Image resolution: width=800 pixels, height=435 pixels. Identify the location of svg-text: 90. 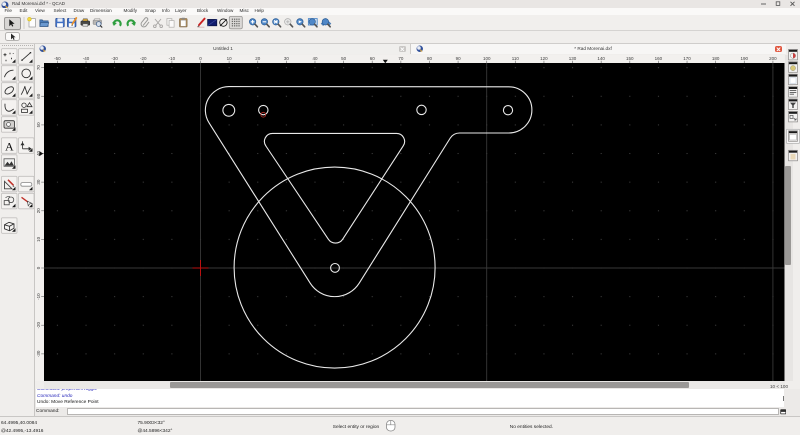
(459, 58).